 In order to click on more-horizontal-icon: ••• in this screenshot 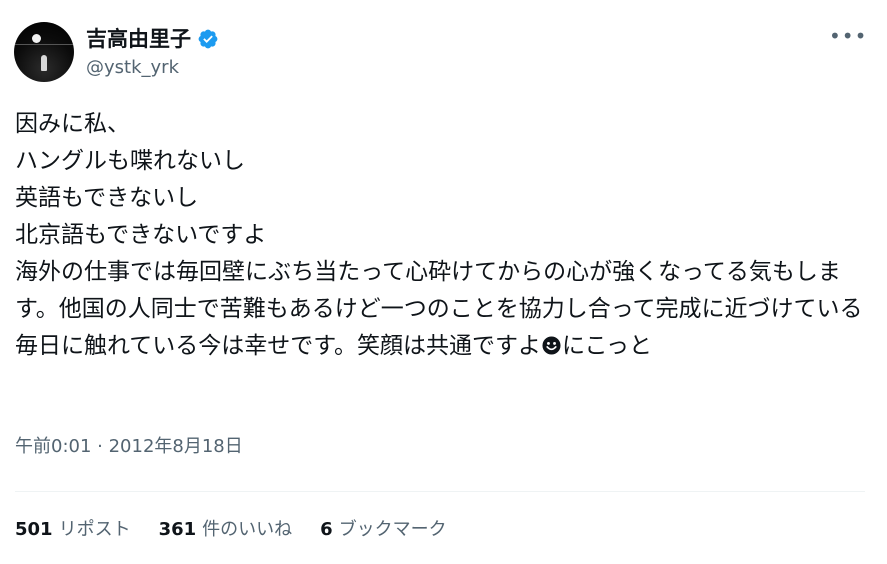, I will do `click(847, 39)`.